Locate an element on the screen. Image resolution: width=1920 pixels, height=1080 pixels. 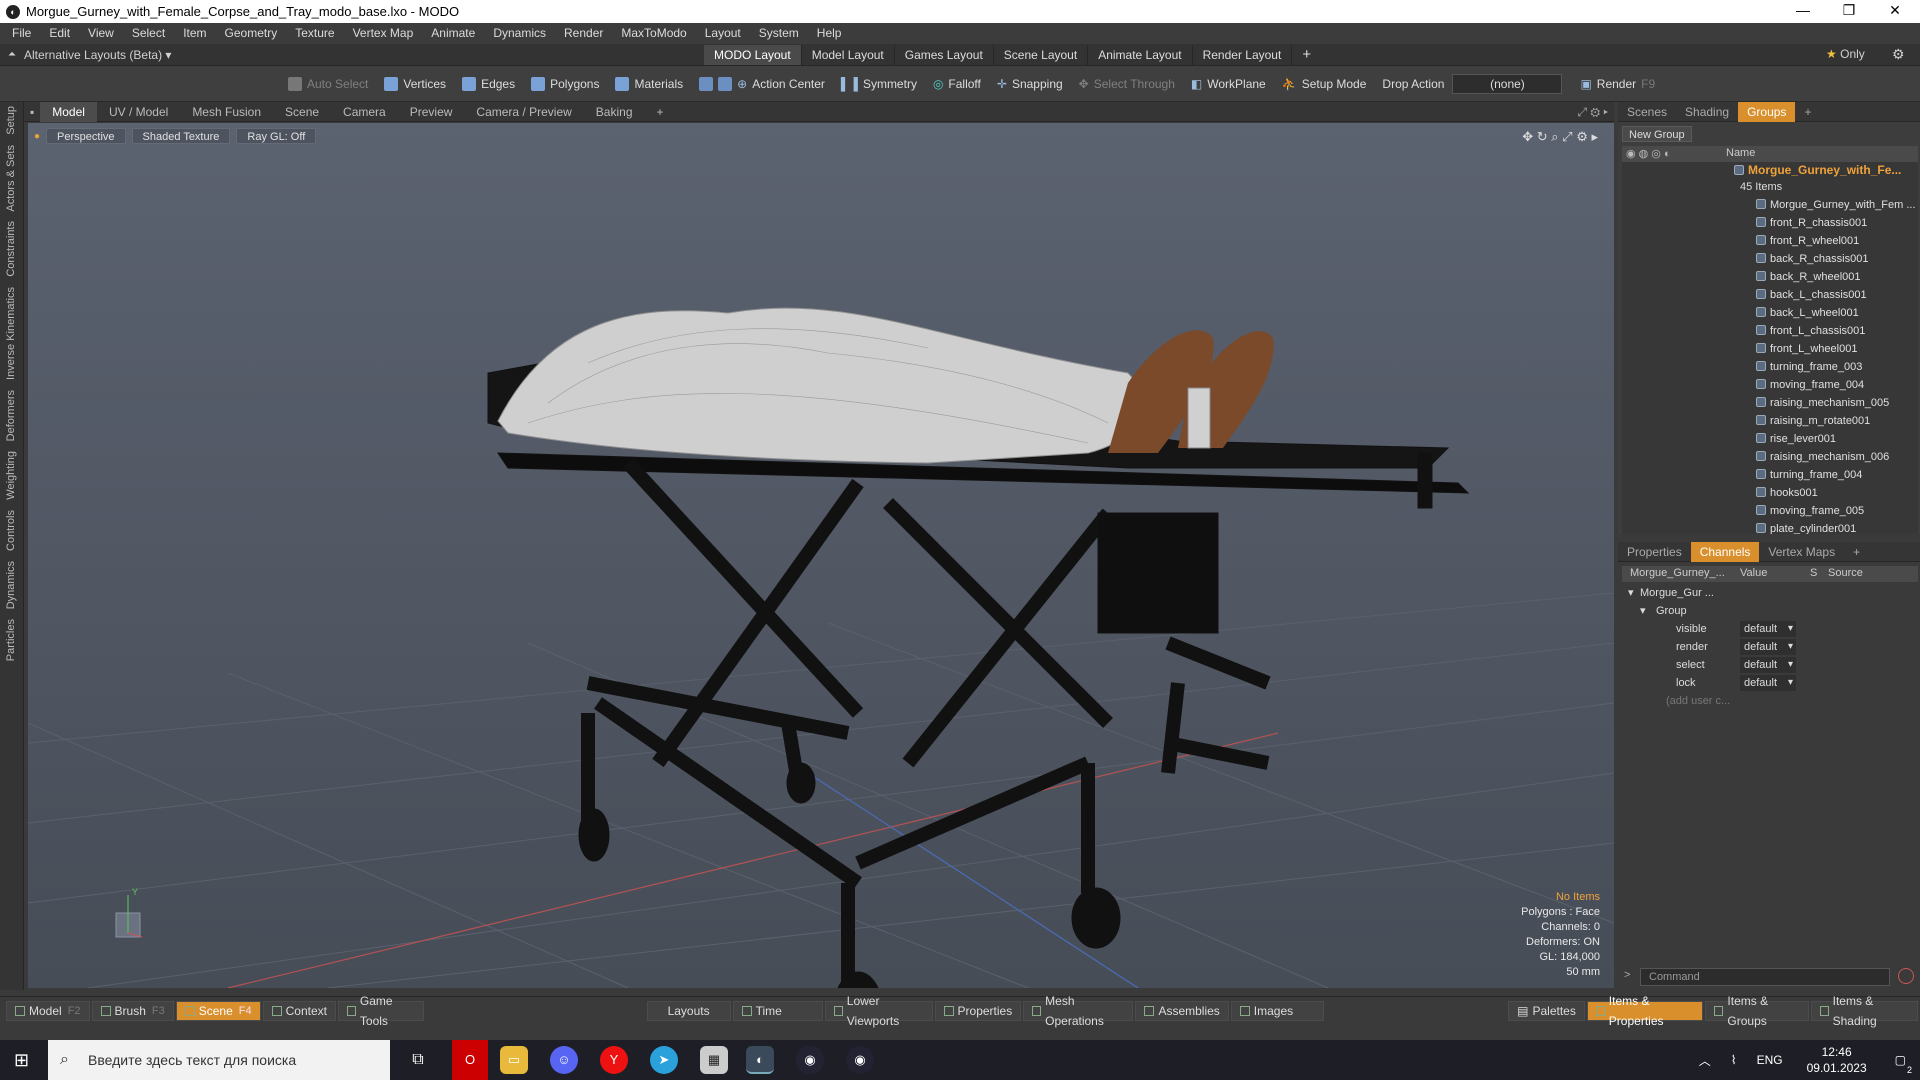
add-layout-button: + is located at coordinates (1306, 55).